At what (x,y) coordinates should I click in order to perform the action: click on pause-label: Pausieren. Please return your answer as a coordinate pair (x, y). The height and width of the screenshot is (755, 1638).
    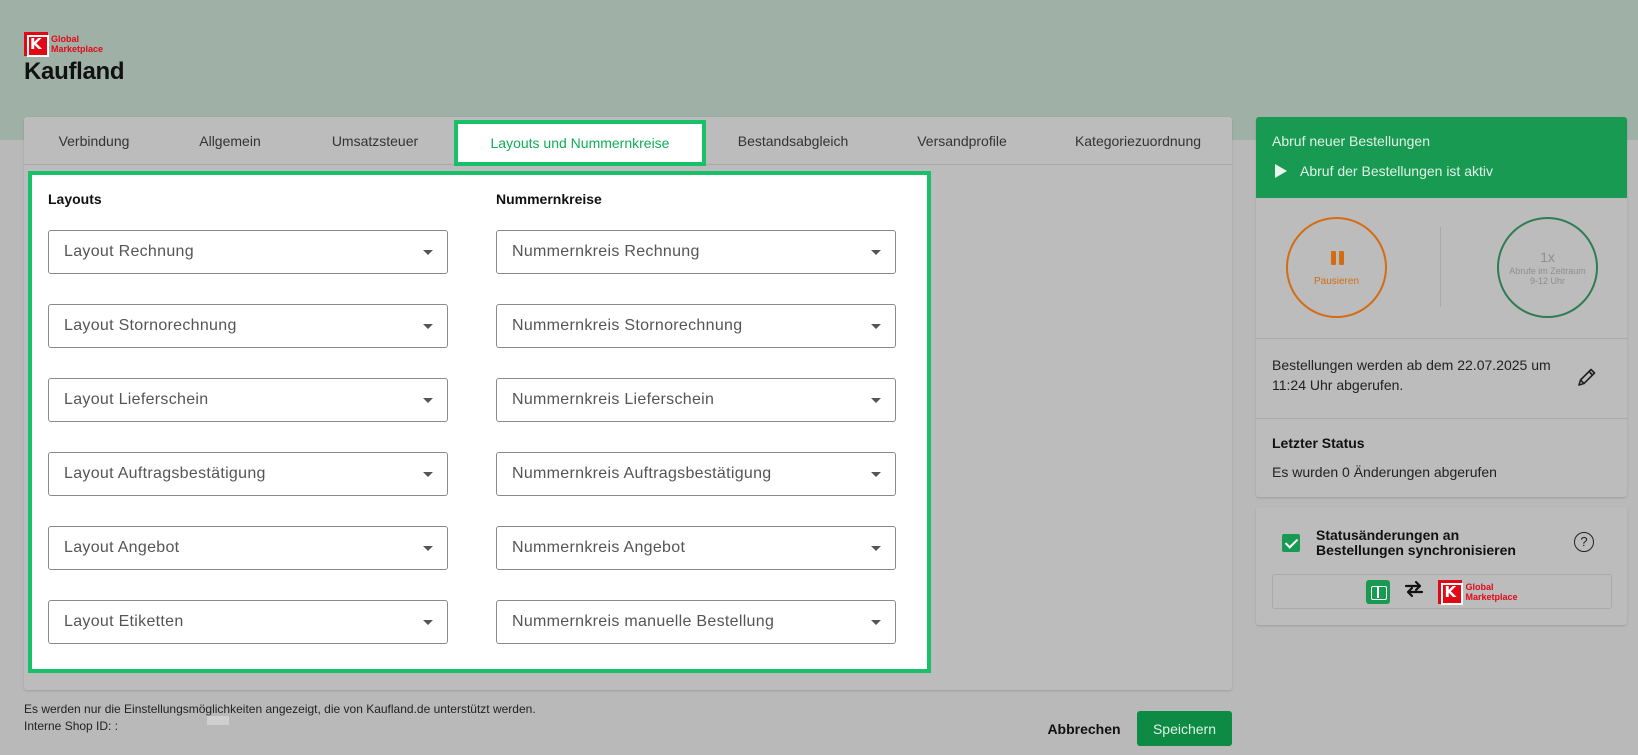
    Looking at the image, I should click on (1336, 281).